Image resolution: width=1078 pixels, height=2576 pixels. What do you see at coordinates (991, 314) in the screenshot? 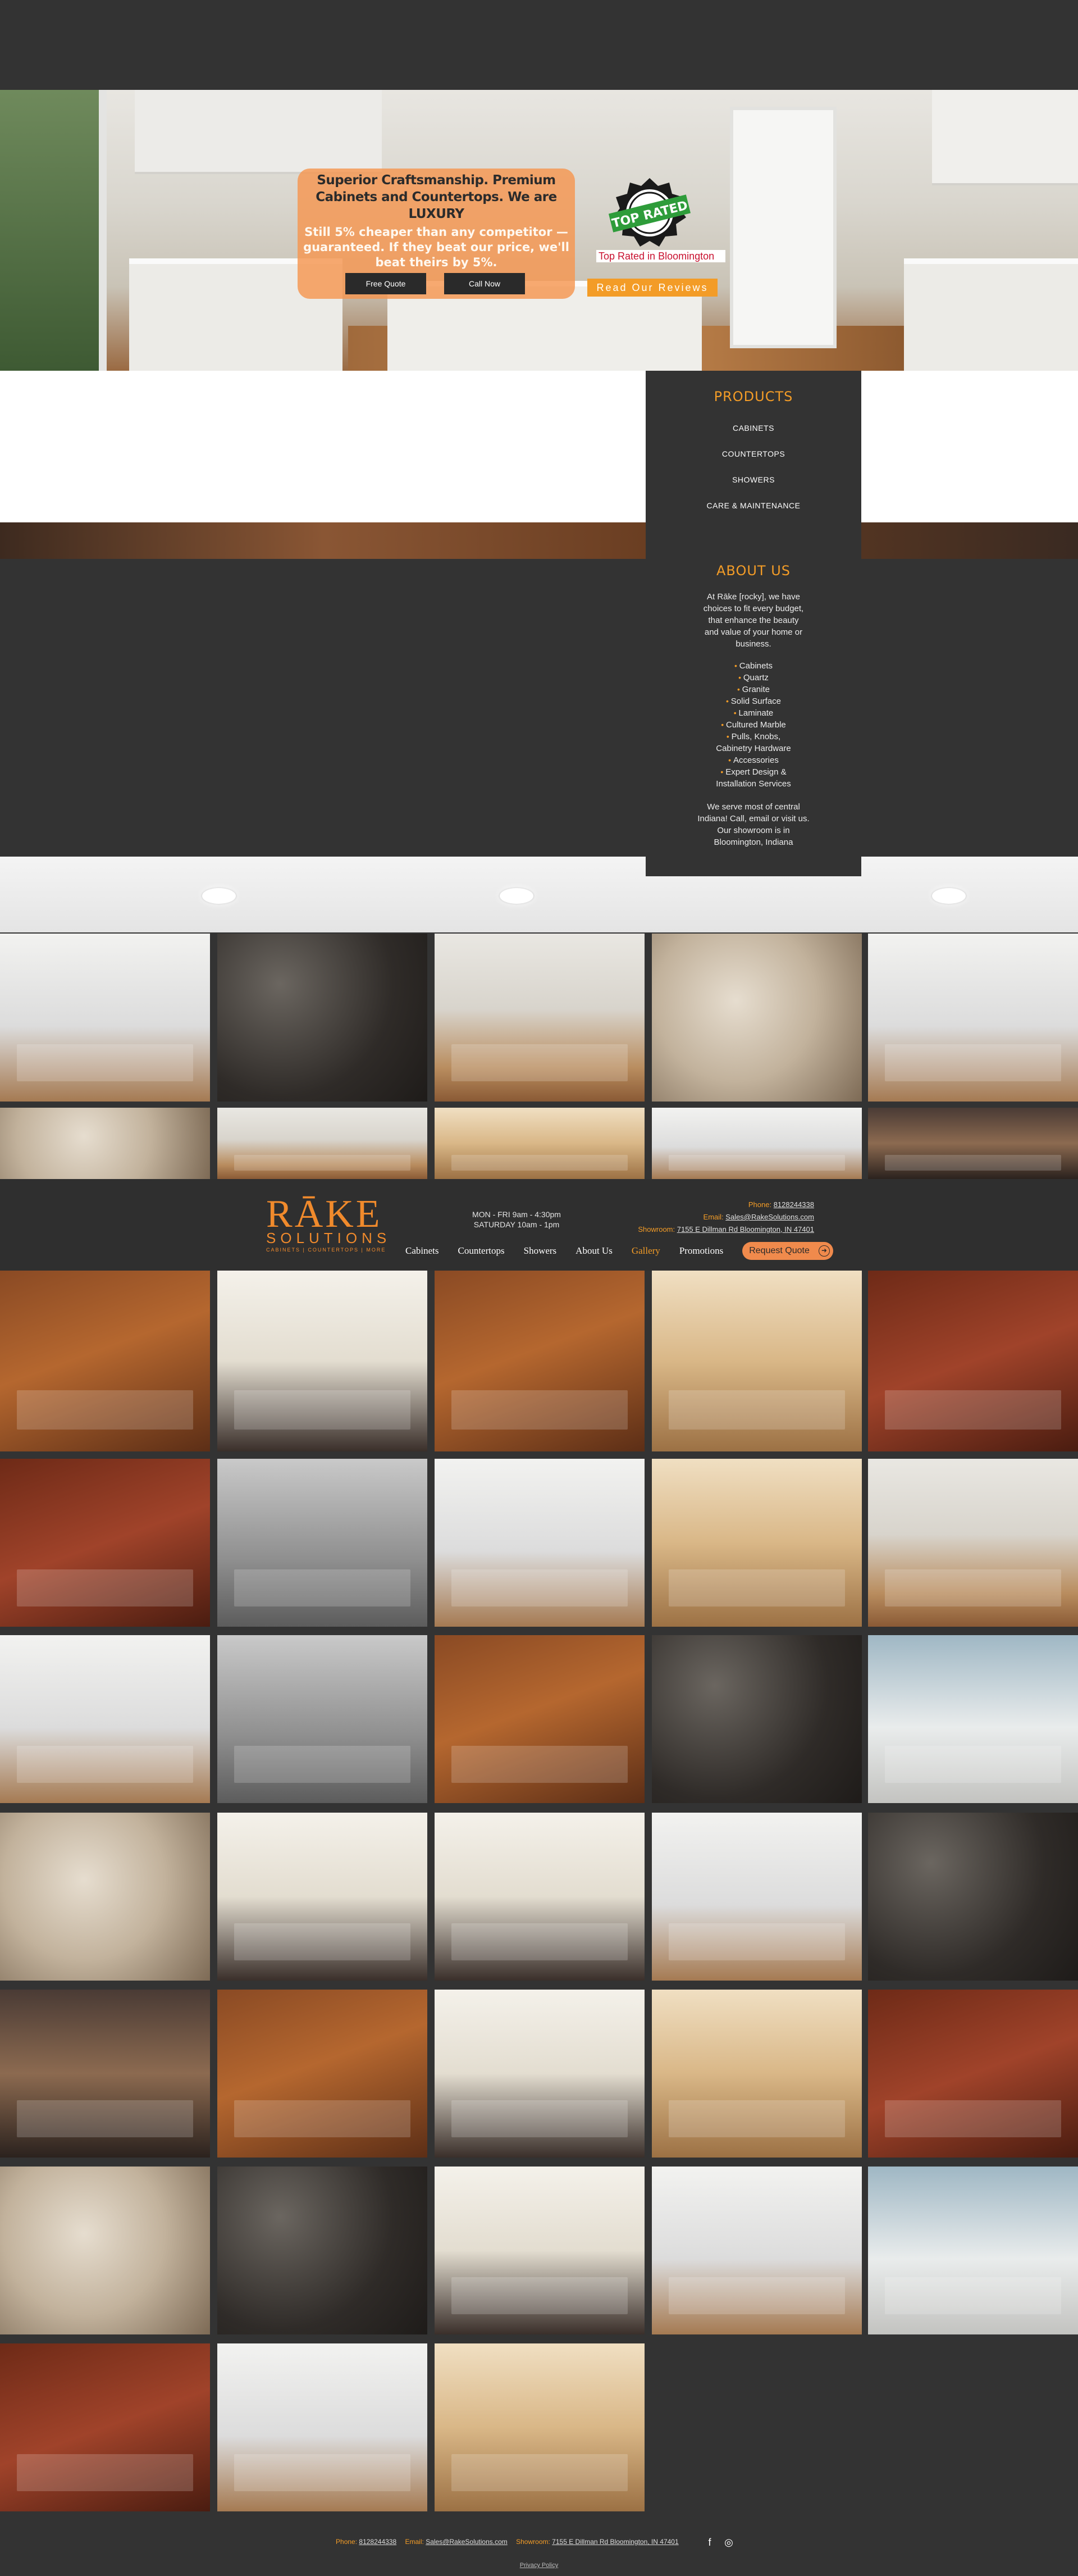
I see `hero-counter-right` at bounding box center [991, 314].